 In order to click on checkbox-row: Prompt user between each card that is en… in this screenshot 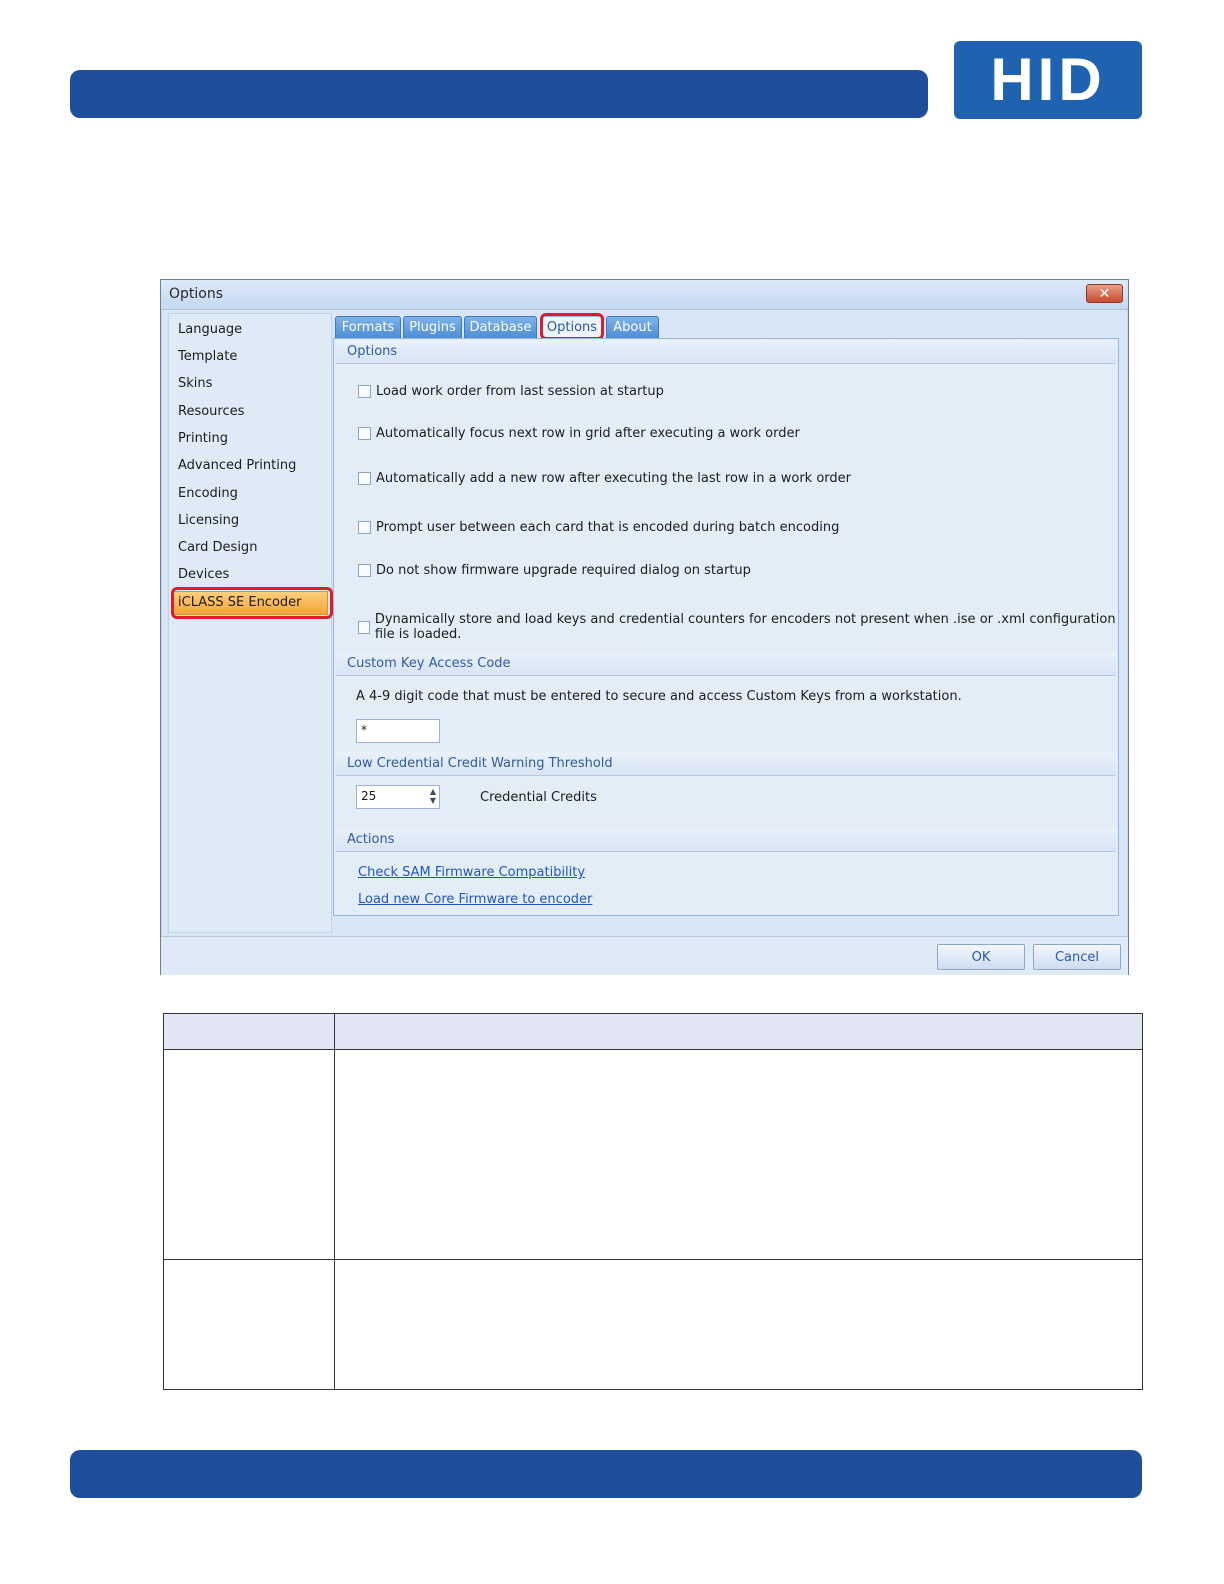, I will do `click(598, 527)`.